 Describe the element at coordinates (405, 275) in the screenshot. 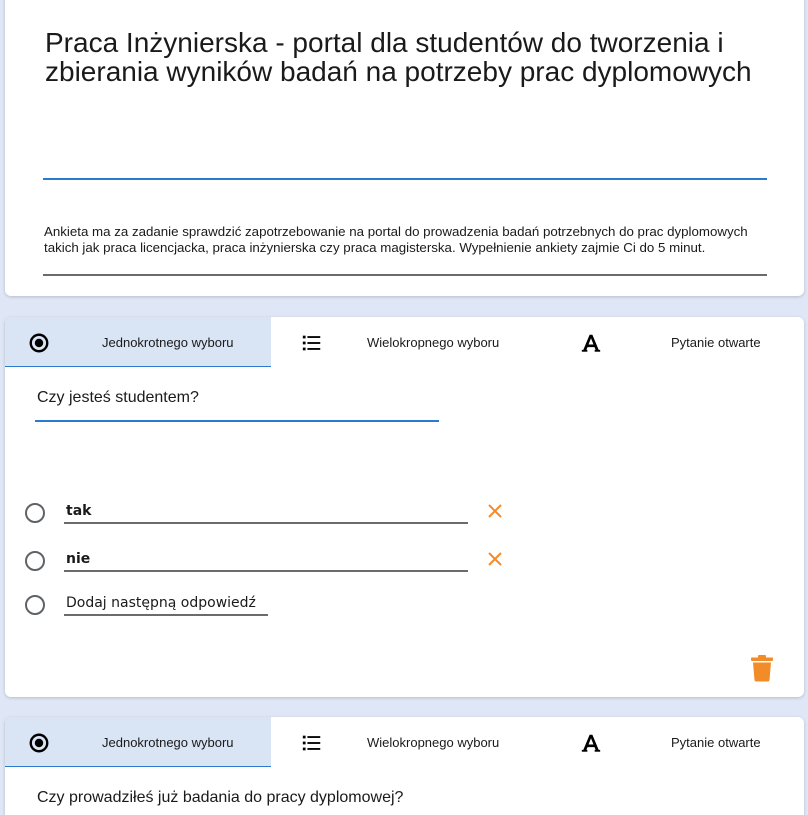

I see `description-underline` at that location.